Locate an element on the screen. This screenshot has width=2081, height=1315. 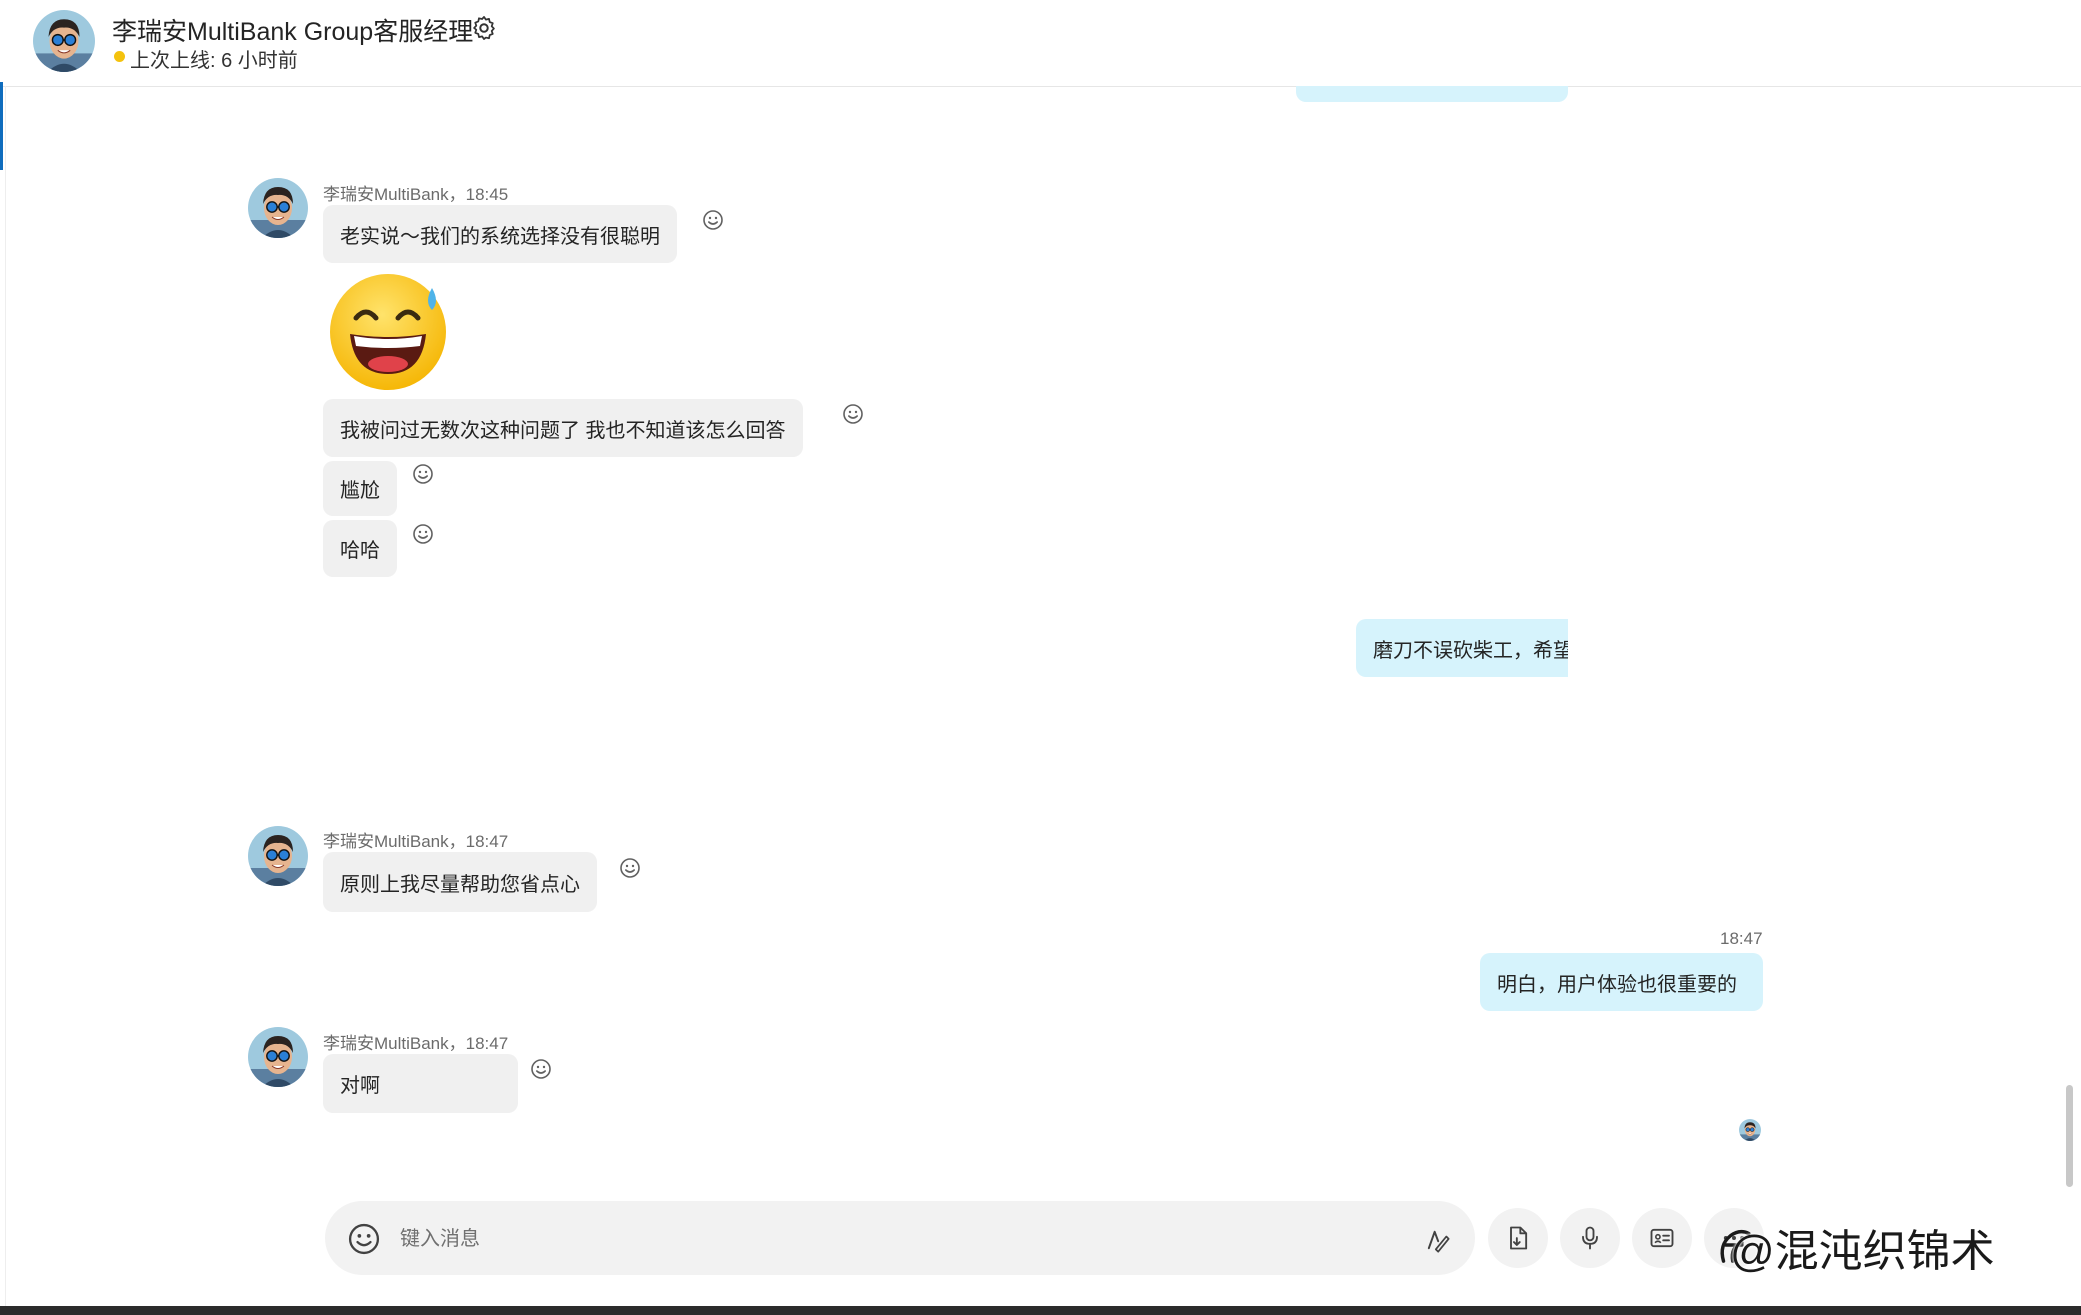
status-dot is located at coordinates (119, 56).